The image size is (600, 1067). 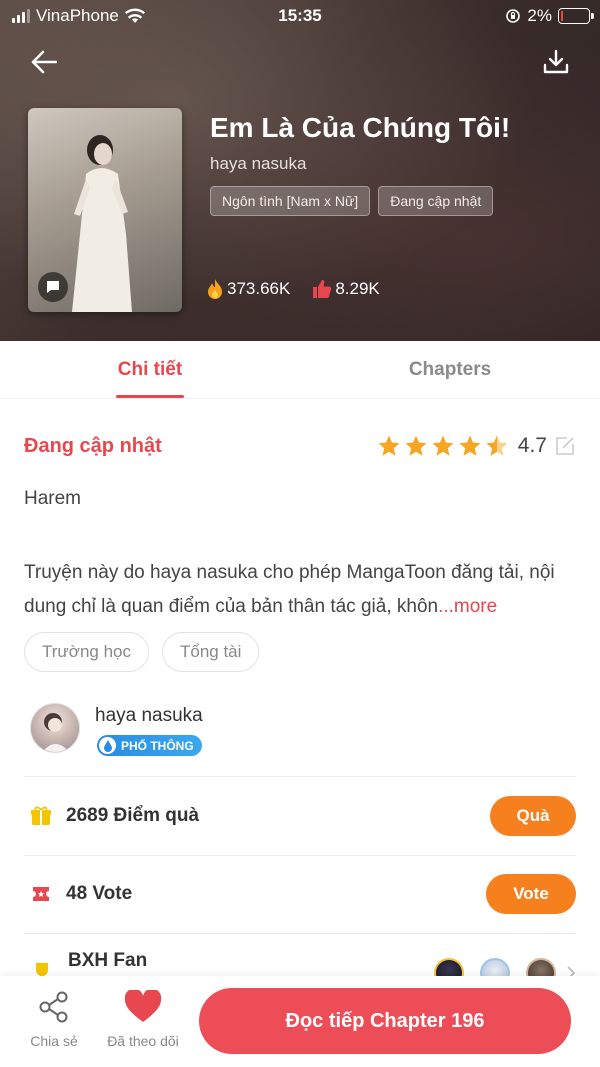 I want to click on avatar-illustration, so click(x=56, y=732).